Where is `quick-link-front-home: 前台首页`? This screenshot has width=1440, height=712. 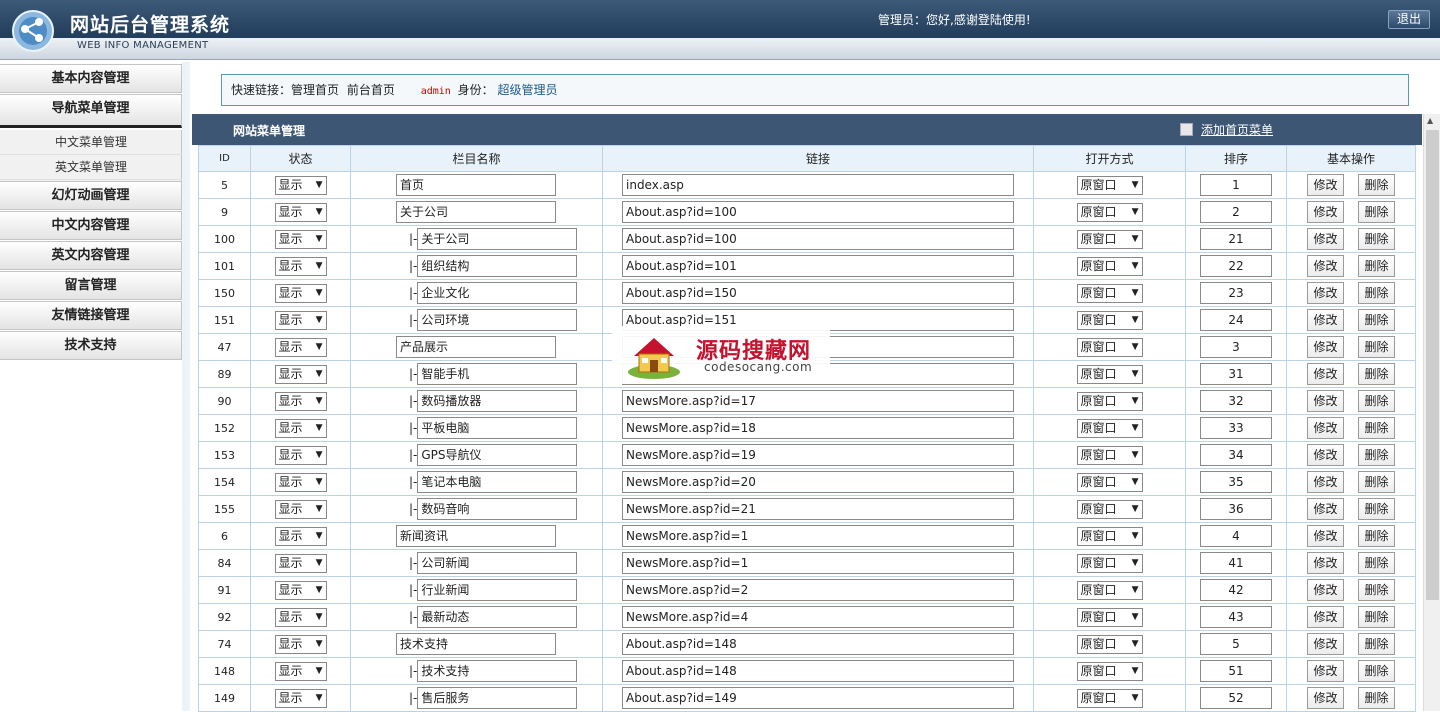
quick-link-front-home: 前台首页 is located at coordinates (371, 90).